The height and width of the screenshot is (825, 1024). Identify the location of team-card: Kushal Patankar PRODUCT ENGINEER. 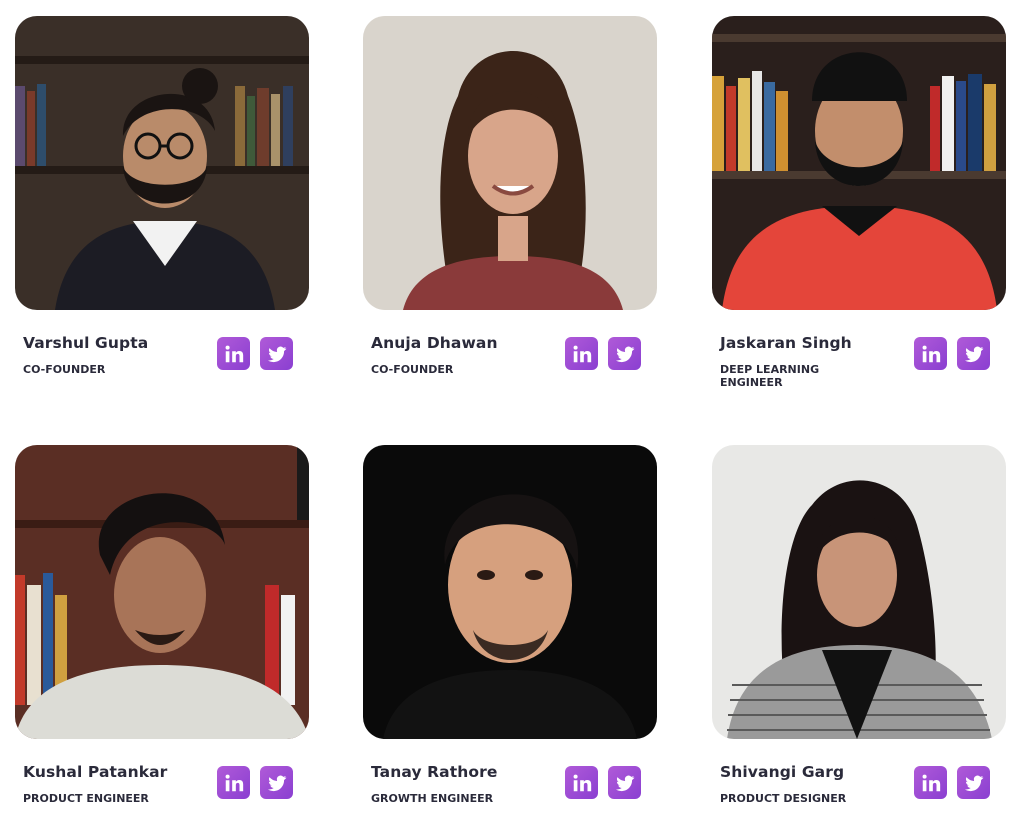
(162, 635).